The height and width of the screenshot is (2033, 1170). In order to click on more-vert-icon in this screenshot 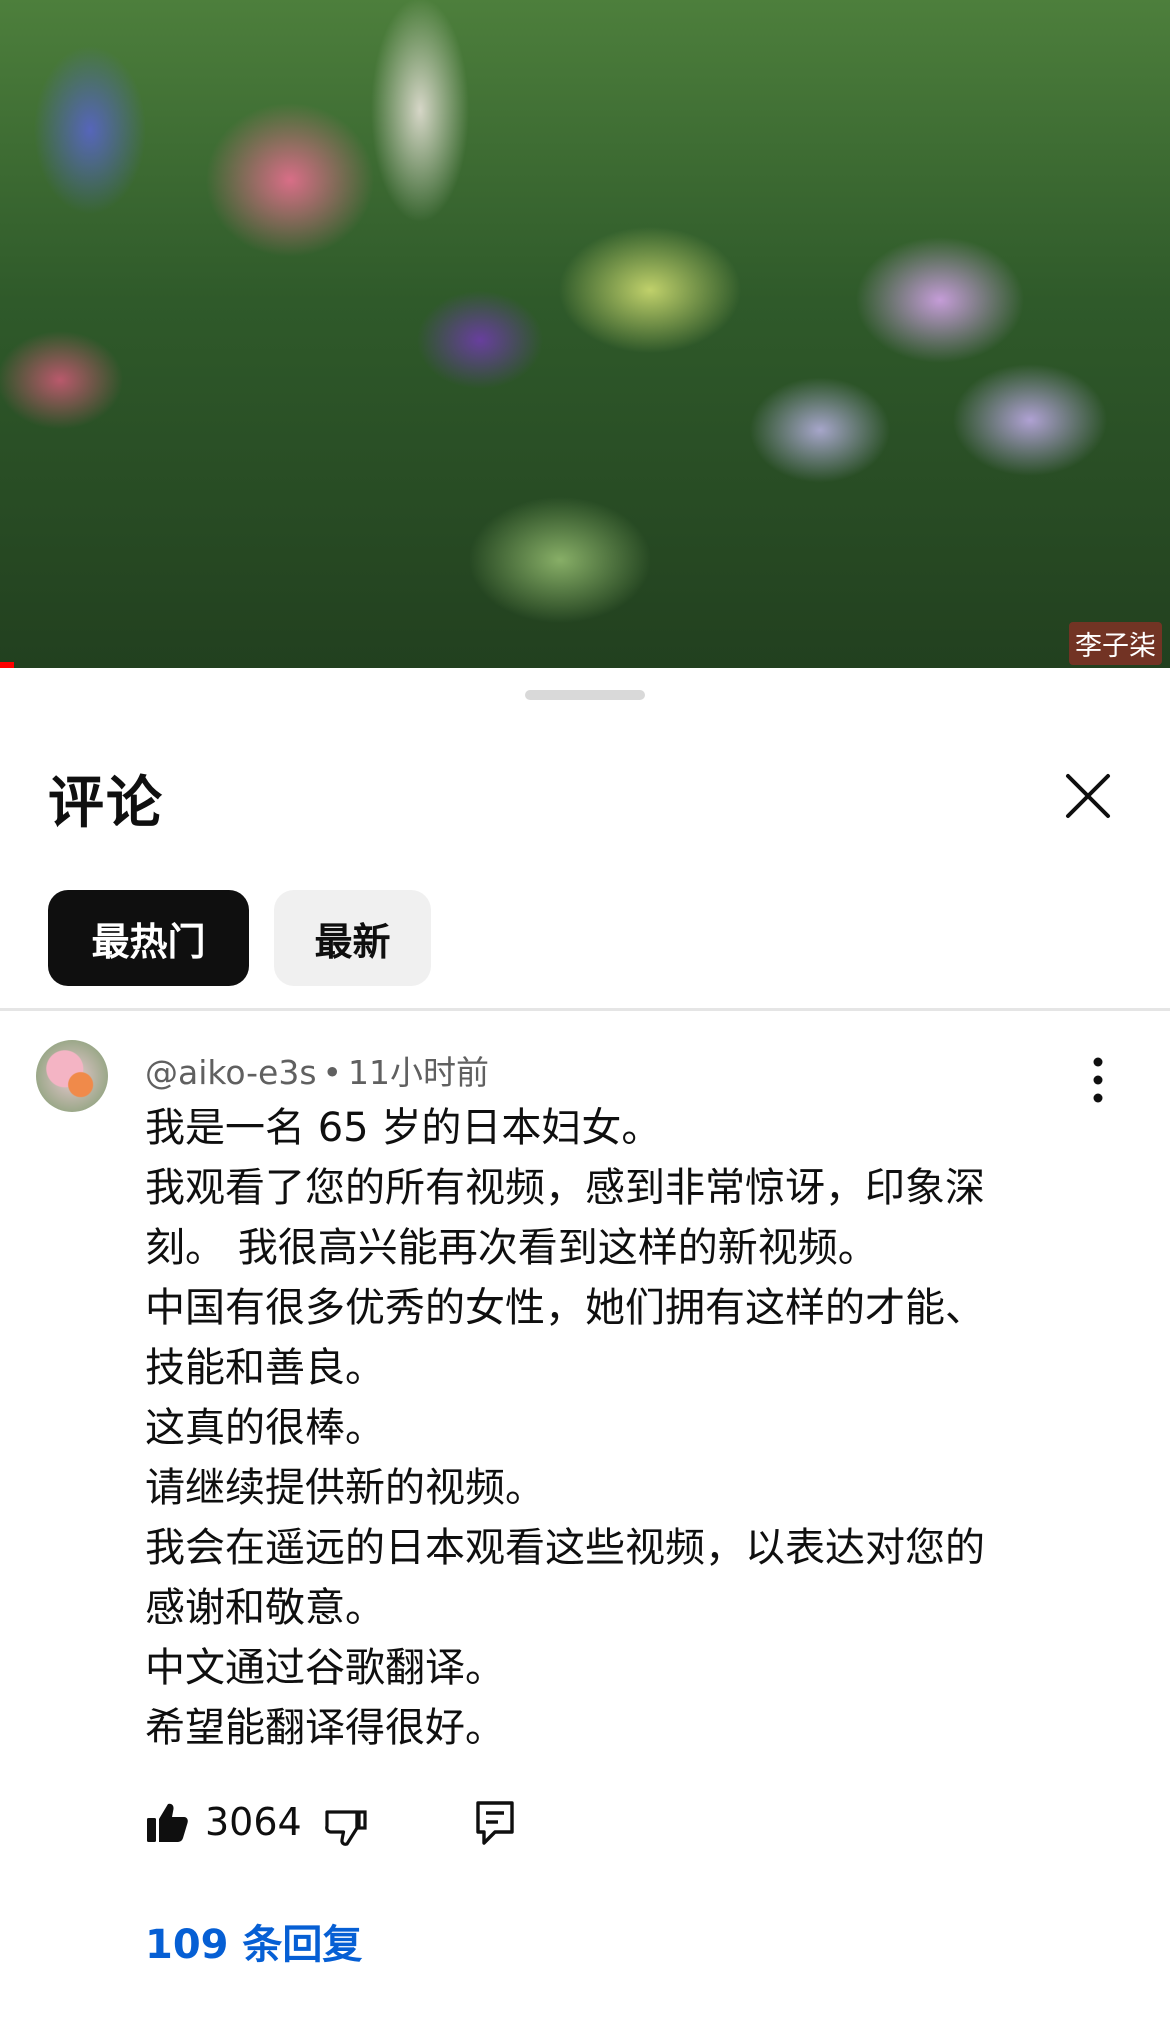, I will do `click(1098, 1080)`.